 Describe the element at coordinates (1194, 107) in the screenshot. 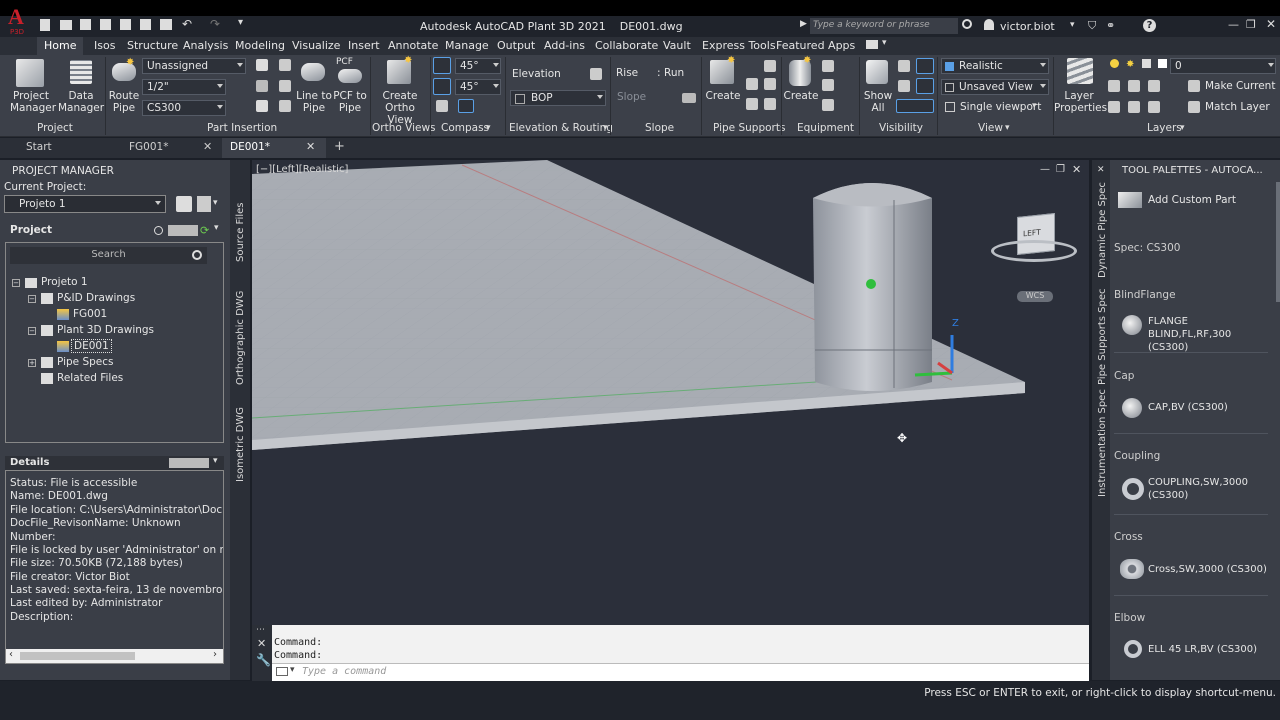

I see `match-layer-icon` at that location.